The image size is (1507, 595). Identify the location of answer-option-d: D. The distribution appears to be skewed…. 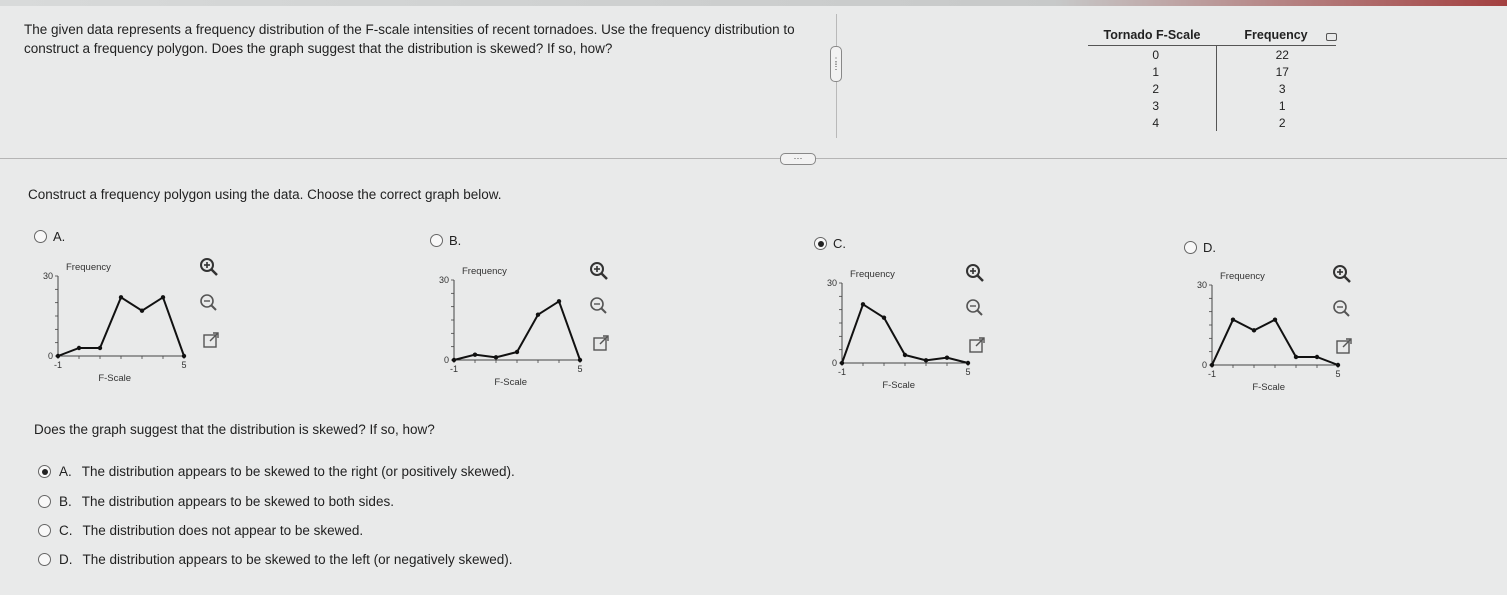
(275, 559).